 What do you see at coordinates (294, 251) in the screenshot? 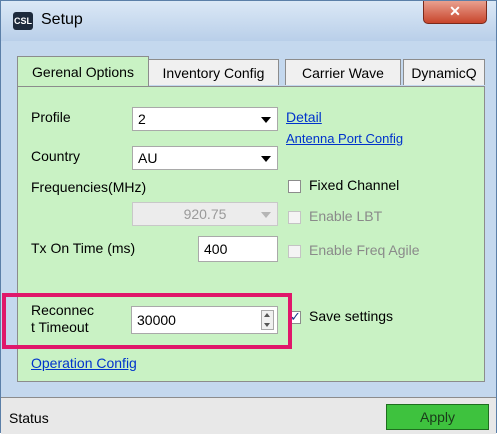
I see `enable-freq-agile-checkbox` at bounding box center [294, 251].